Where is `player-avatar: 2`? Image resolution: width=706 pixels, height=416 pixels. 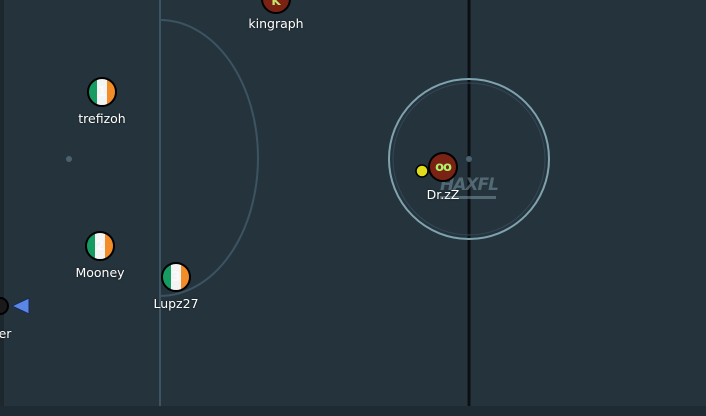
player-avatar: 2 is located at coordinates (100, 246).